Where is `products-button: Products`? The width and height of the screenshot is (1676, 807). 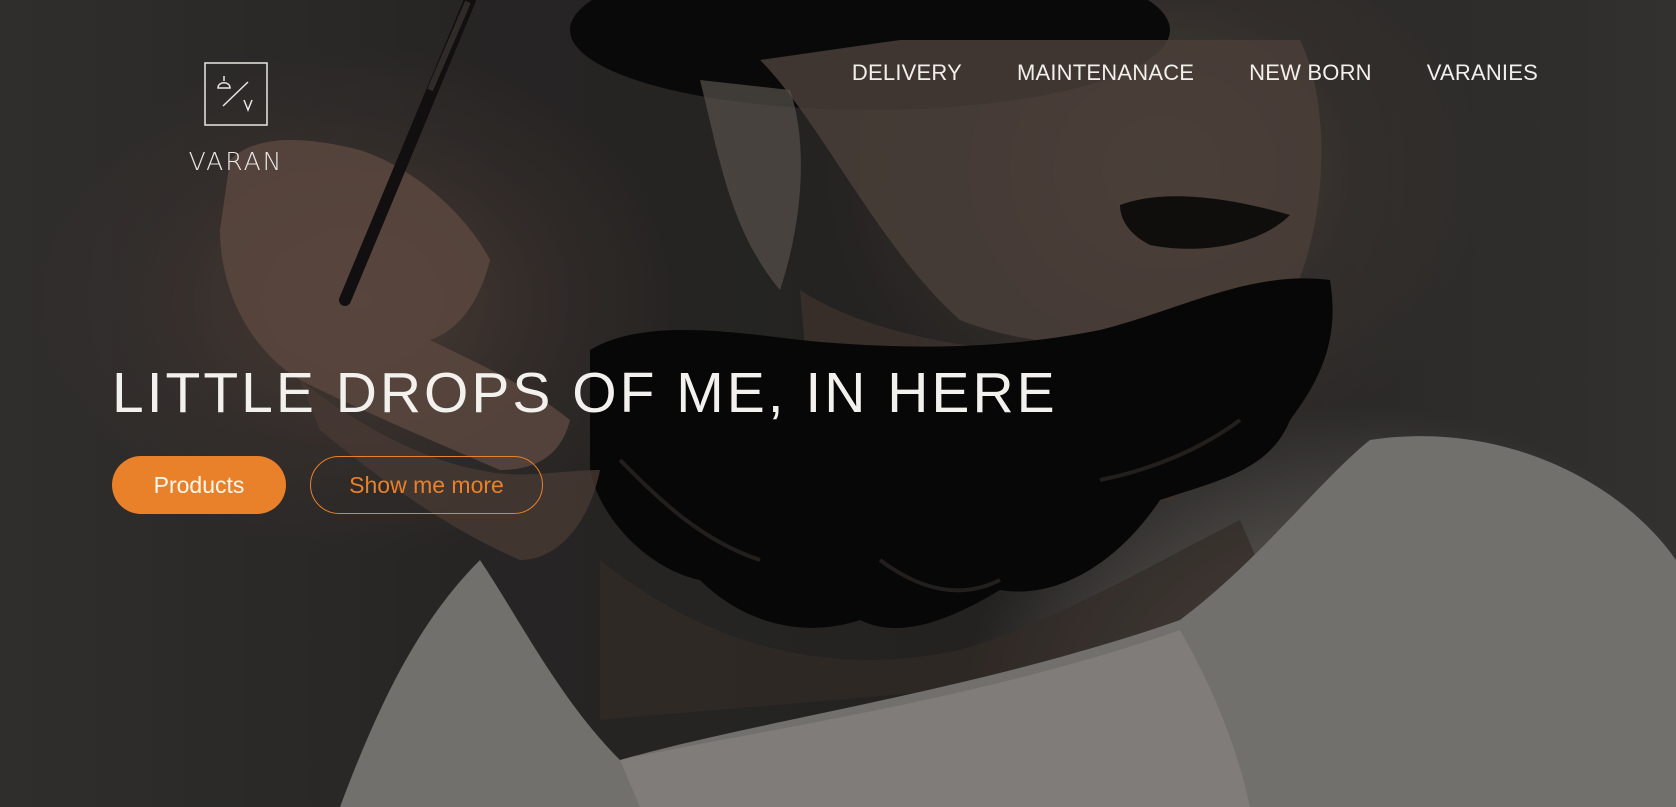 products-button: Products is located at coordinates (199, 485).